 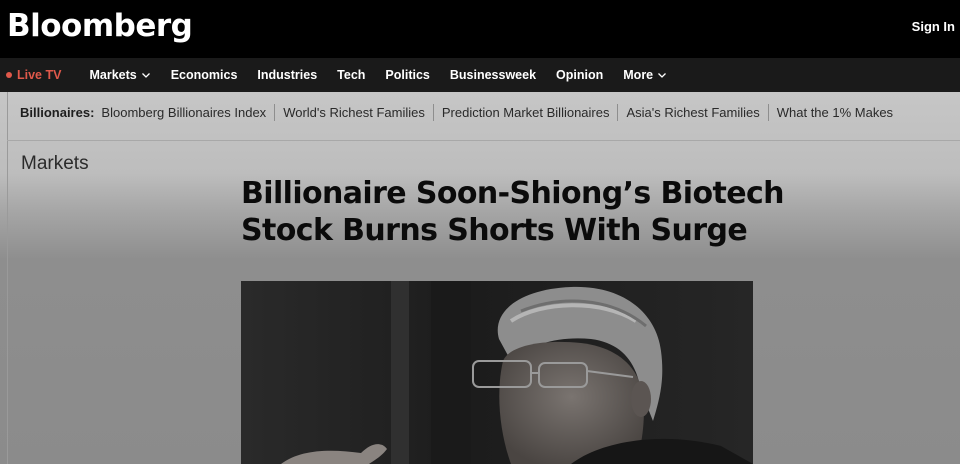 I want to click on subnav-link-asia-richest: Asia's Richest Families, so click(x=692, y=112).